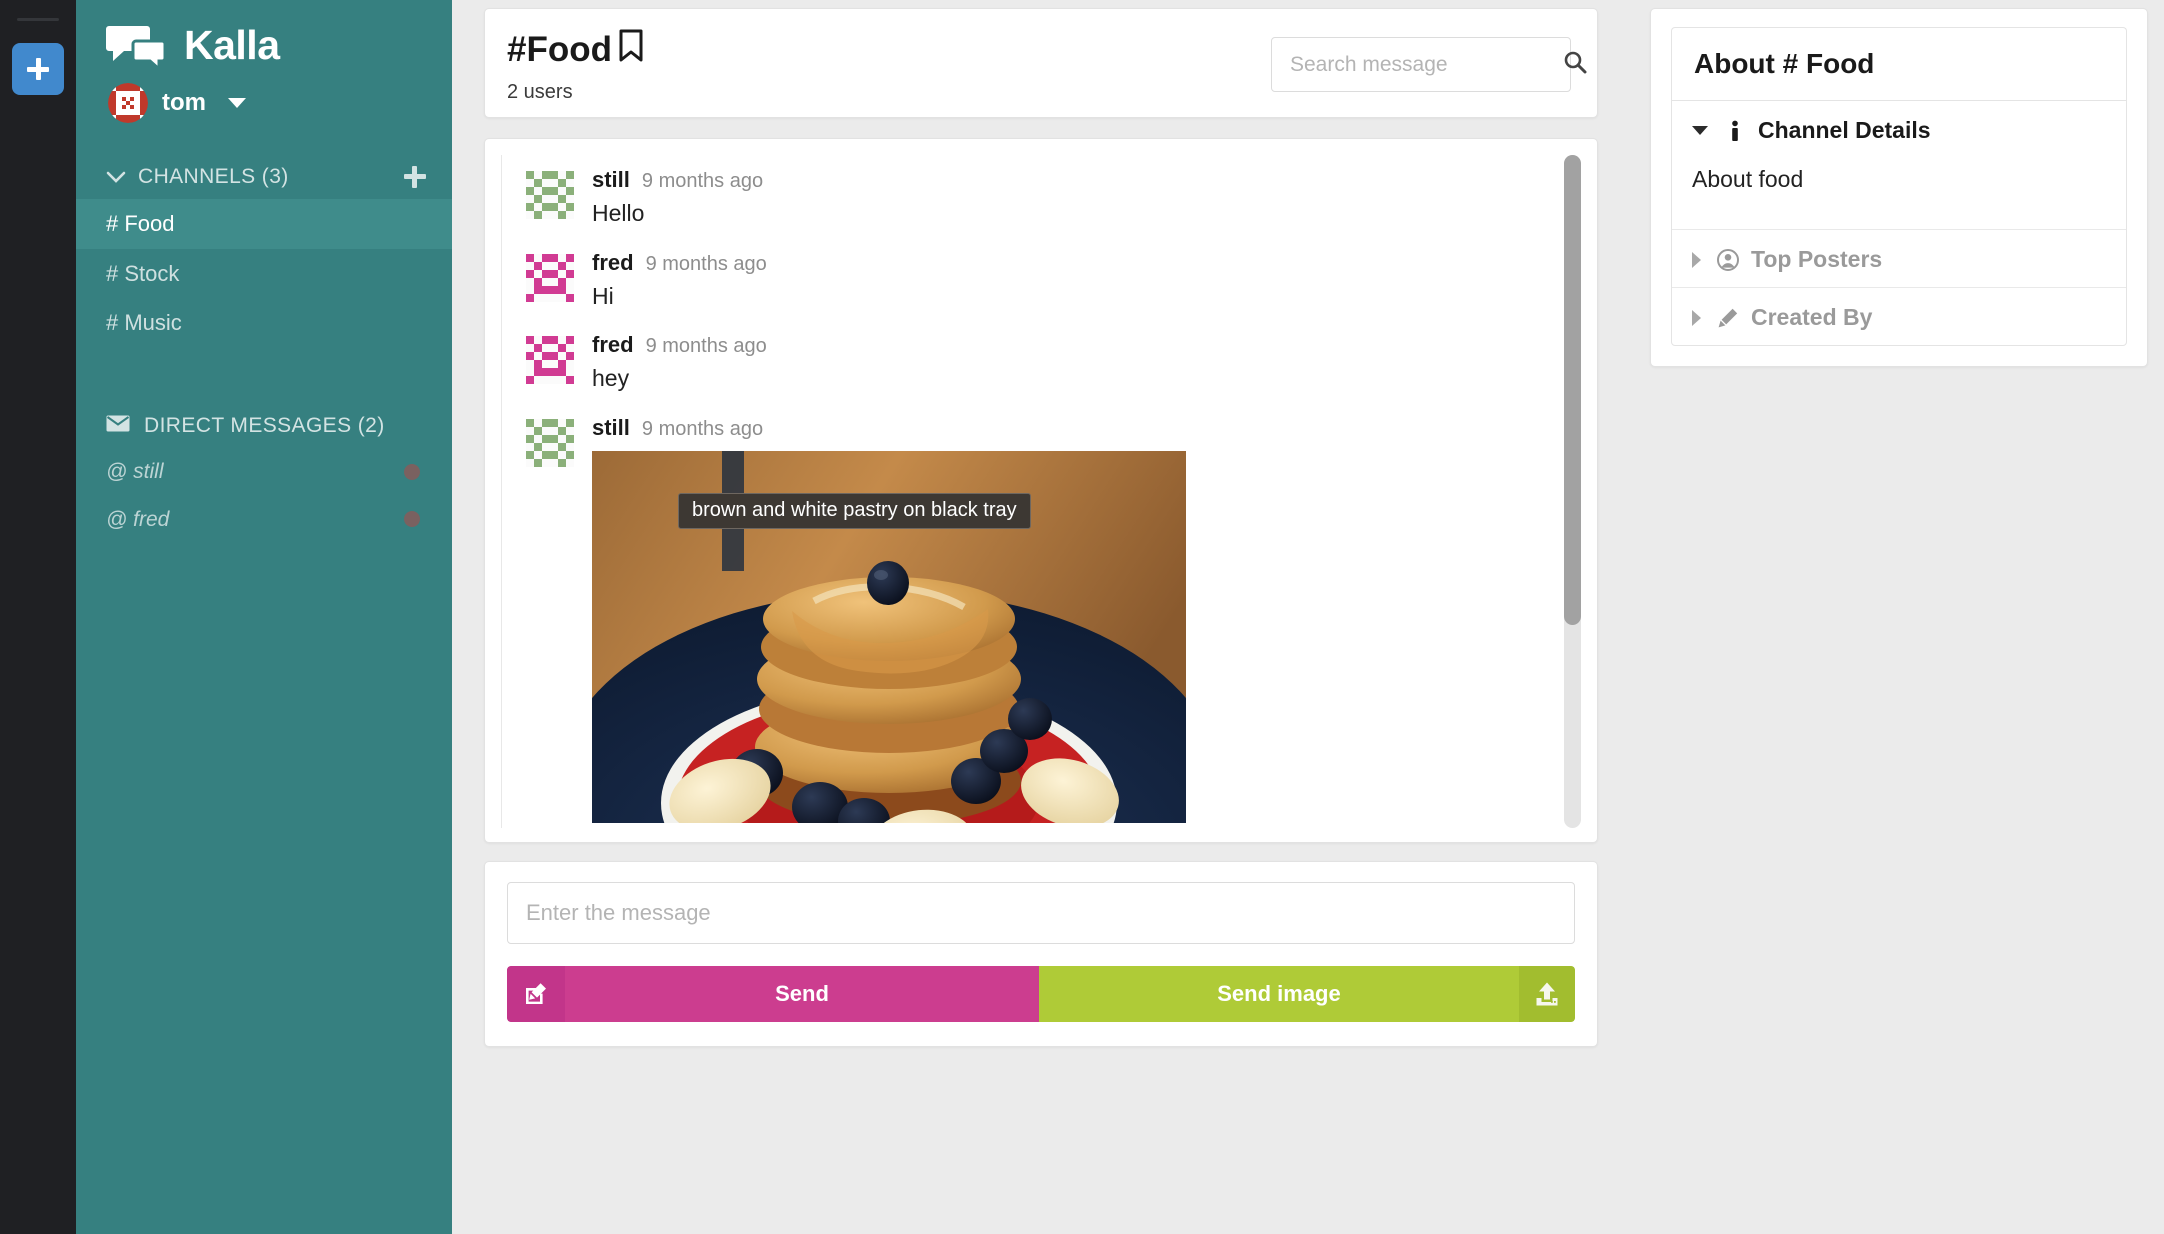  I want to click on upload-icon, so click(1547, 994).